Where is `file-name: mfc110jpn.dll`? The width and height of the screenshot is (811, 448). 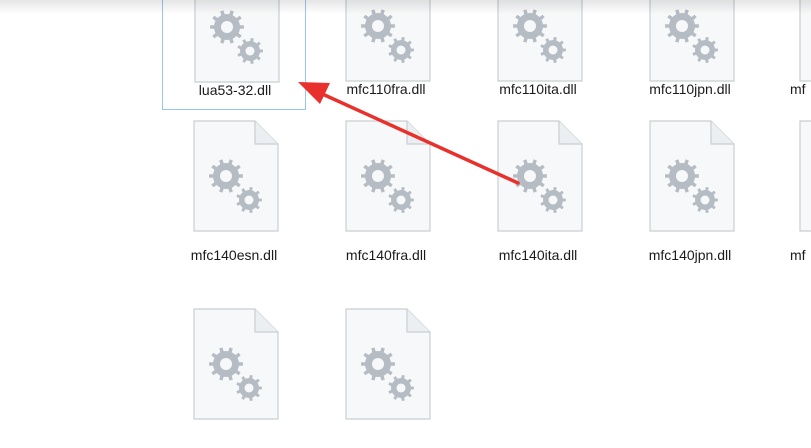
file-name: mfc110jpn.dll is located at coordinates (690, 89).